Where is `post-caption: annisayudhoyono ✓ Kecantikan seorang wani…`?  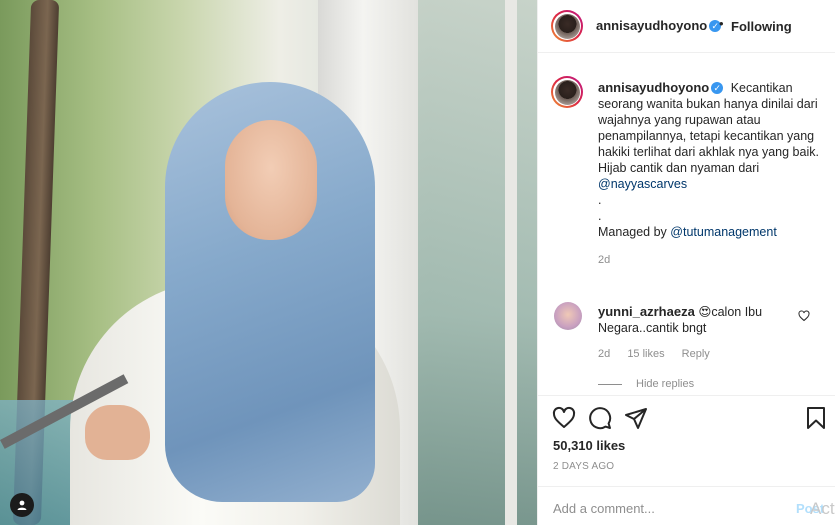 post-caption: annisayudhoyono ✓ Kecantikan seorang wani… is located at coordinates (713, 174).